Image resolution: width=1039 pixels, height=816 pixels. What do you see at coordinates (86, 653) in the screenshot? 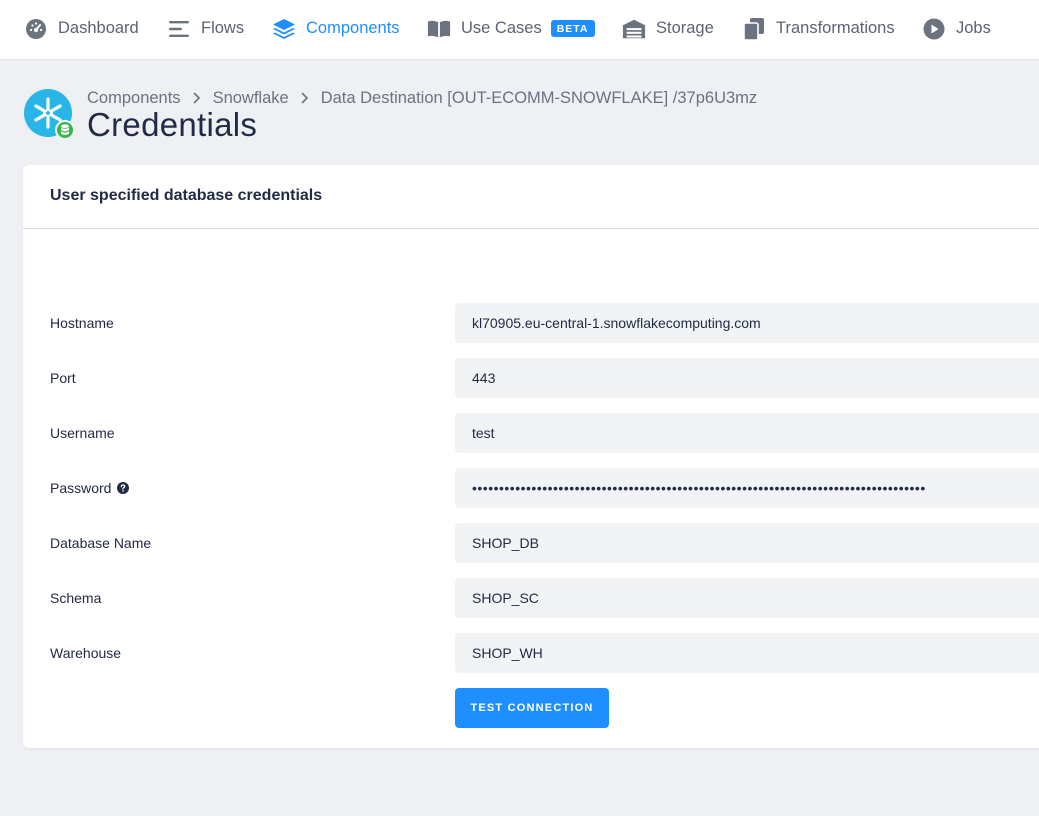
I see `warehouse-label: Warehouse` at bounding box center [86, 653].